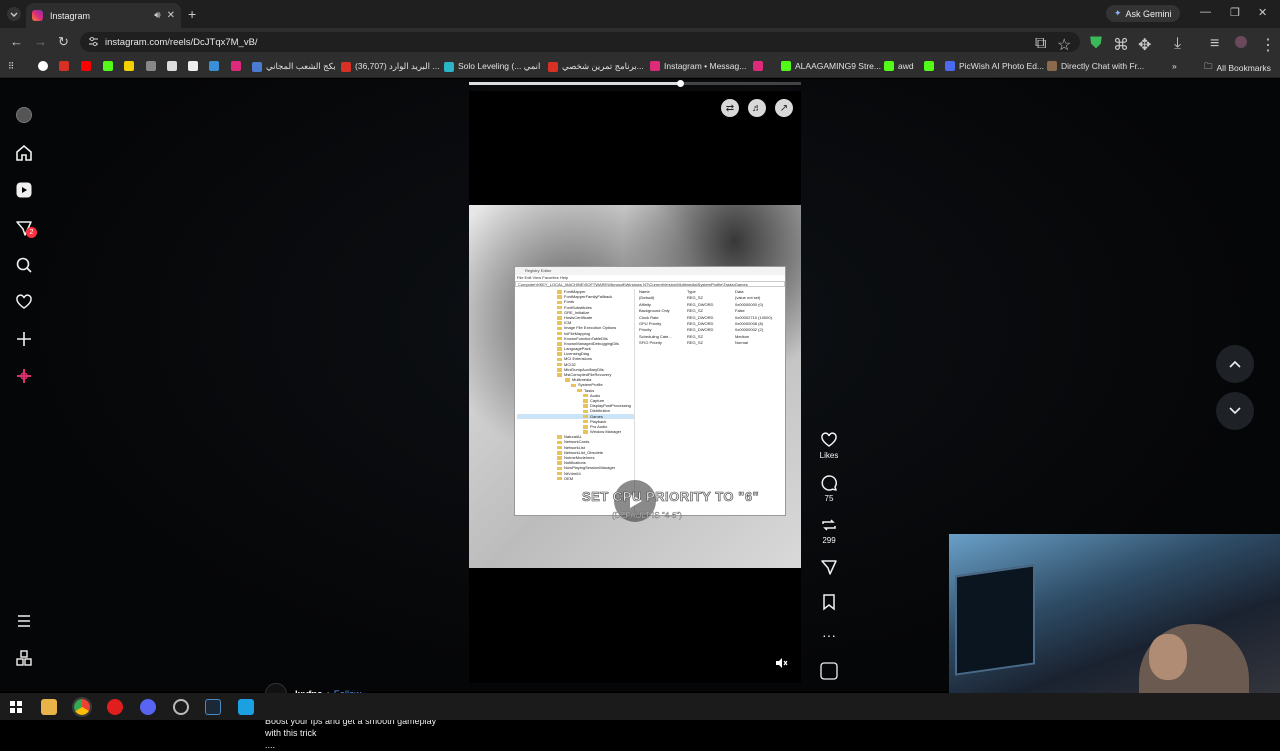  I want to click on like-action: Likes, so click(829, 445).